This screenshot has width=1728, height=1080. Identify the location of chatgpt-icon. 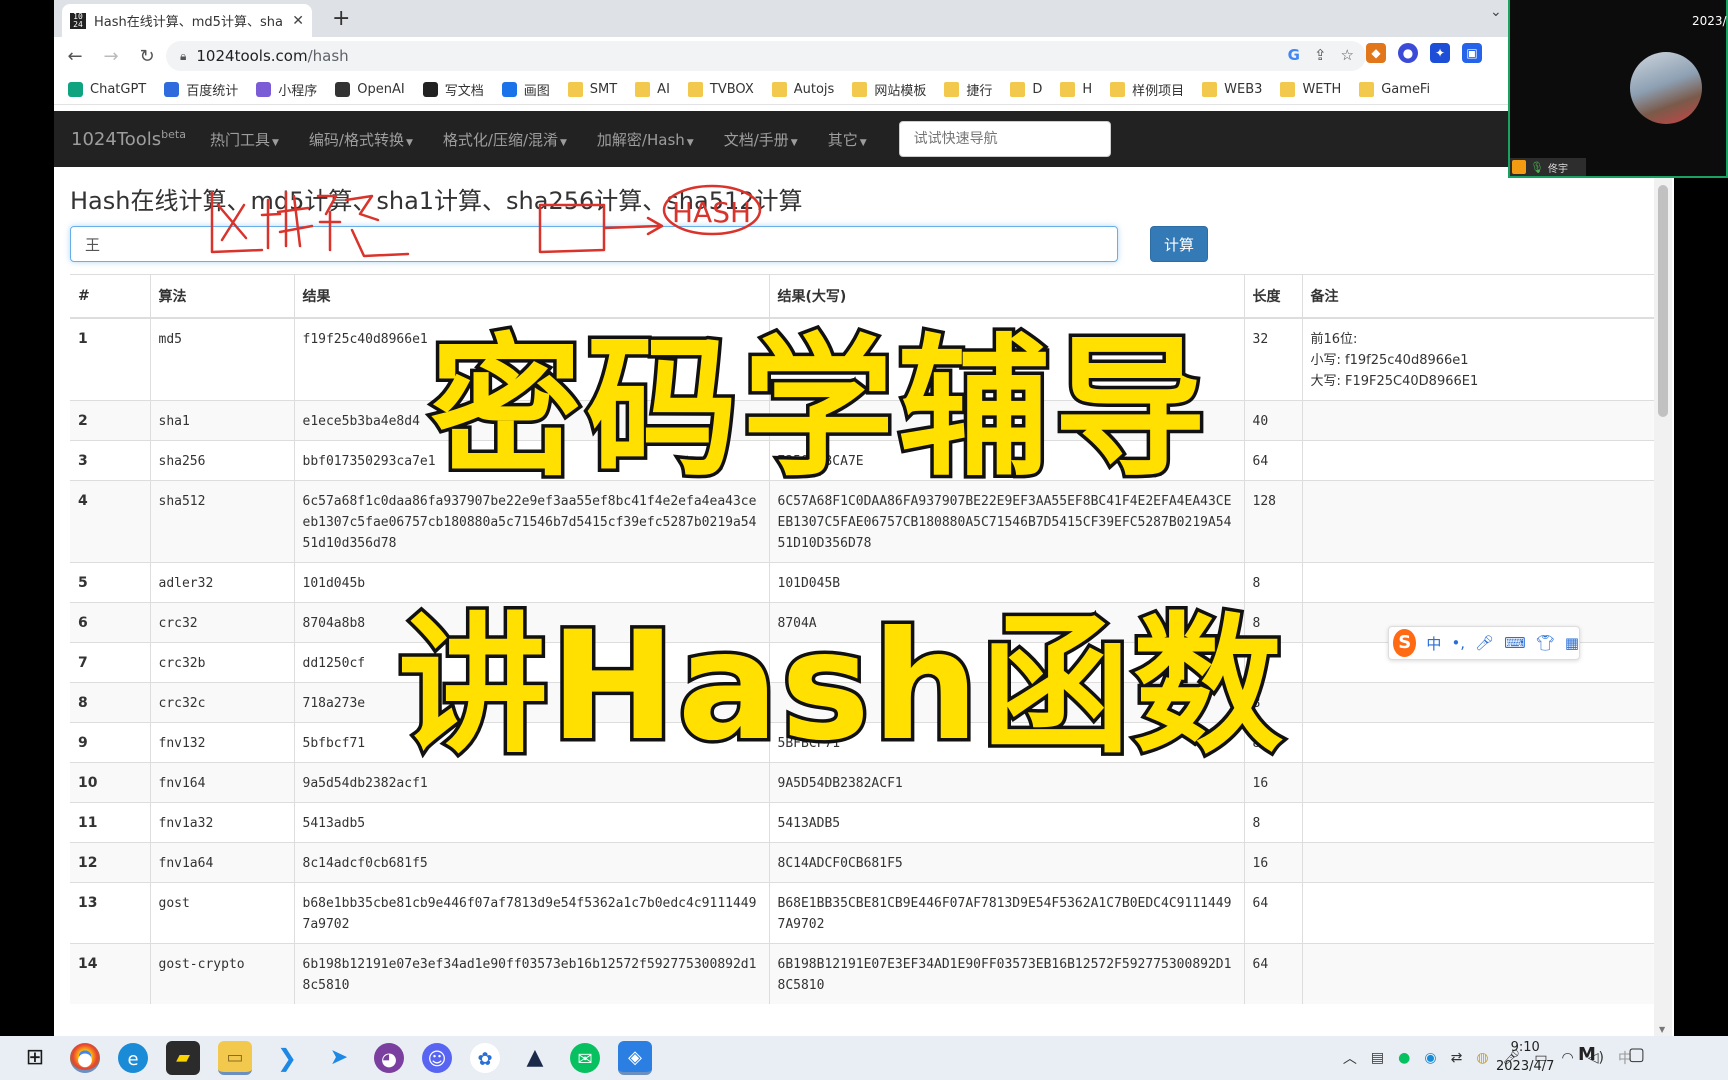
(75, 89).